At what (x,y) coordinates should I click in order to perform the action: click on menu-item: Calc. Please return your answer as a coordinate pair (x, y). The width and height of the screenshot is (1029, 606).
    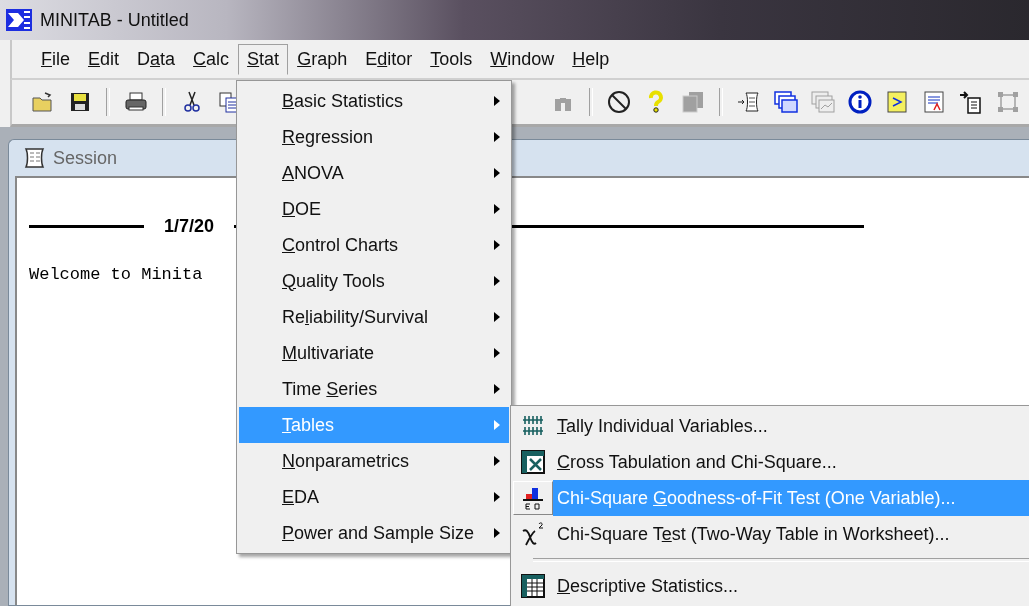
    Looking at the image, I should click on (211, 59).